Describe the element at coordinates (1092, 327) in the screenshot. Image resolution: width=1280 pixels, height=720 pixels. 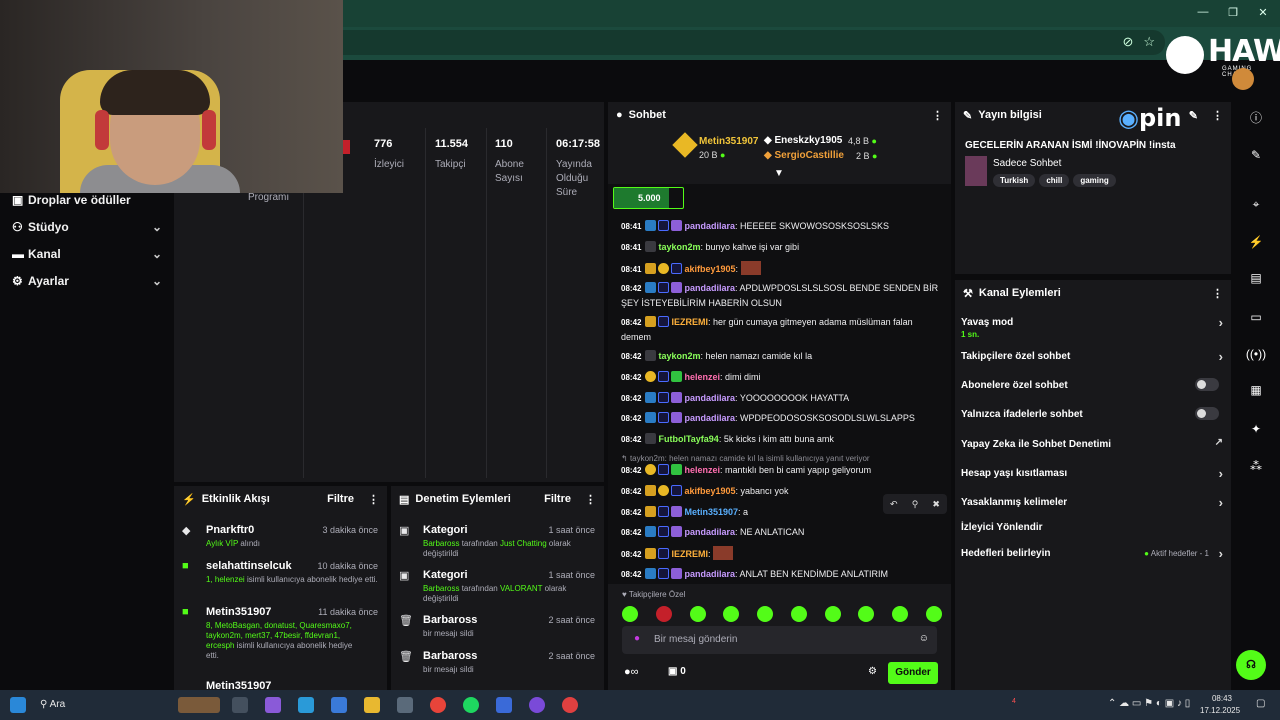
I see `action-slow-mode: Yavaş mod 1 sn. ›` at that location.